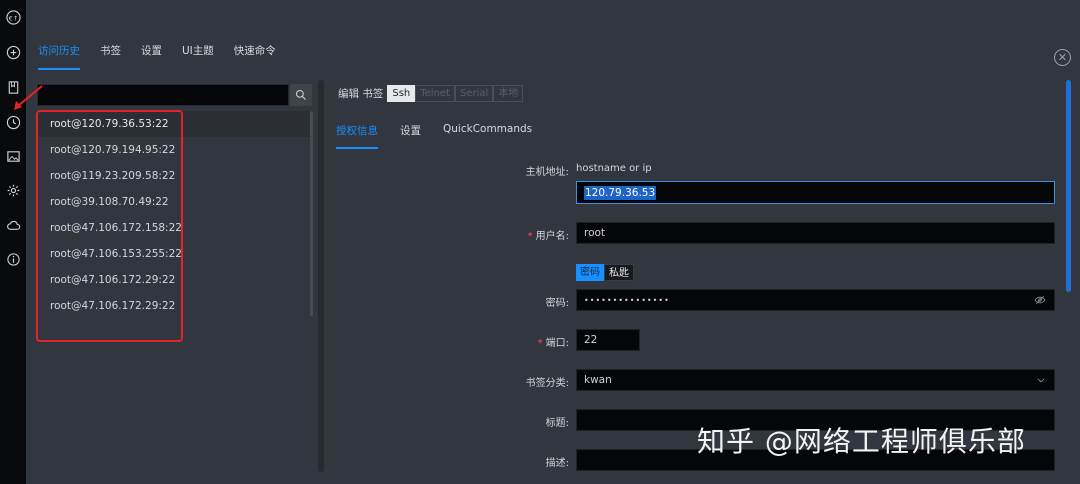  I want to click on chevron-down-icon, so click(1041, 380).